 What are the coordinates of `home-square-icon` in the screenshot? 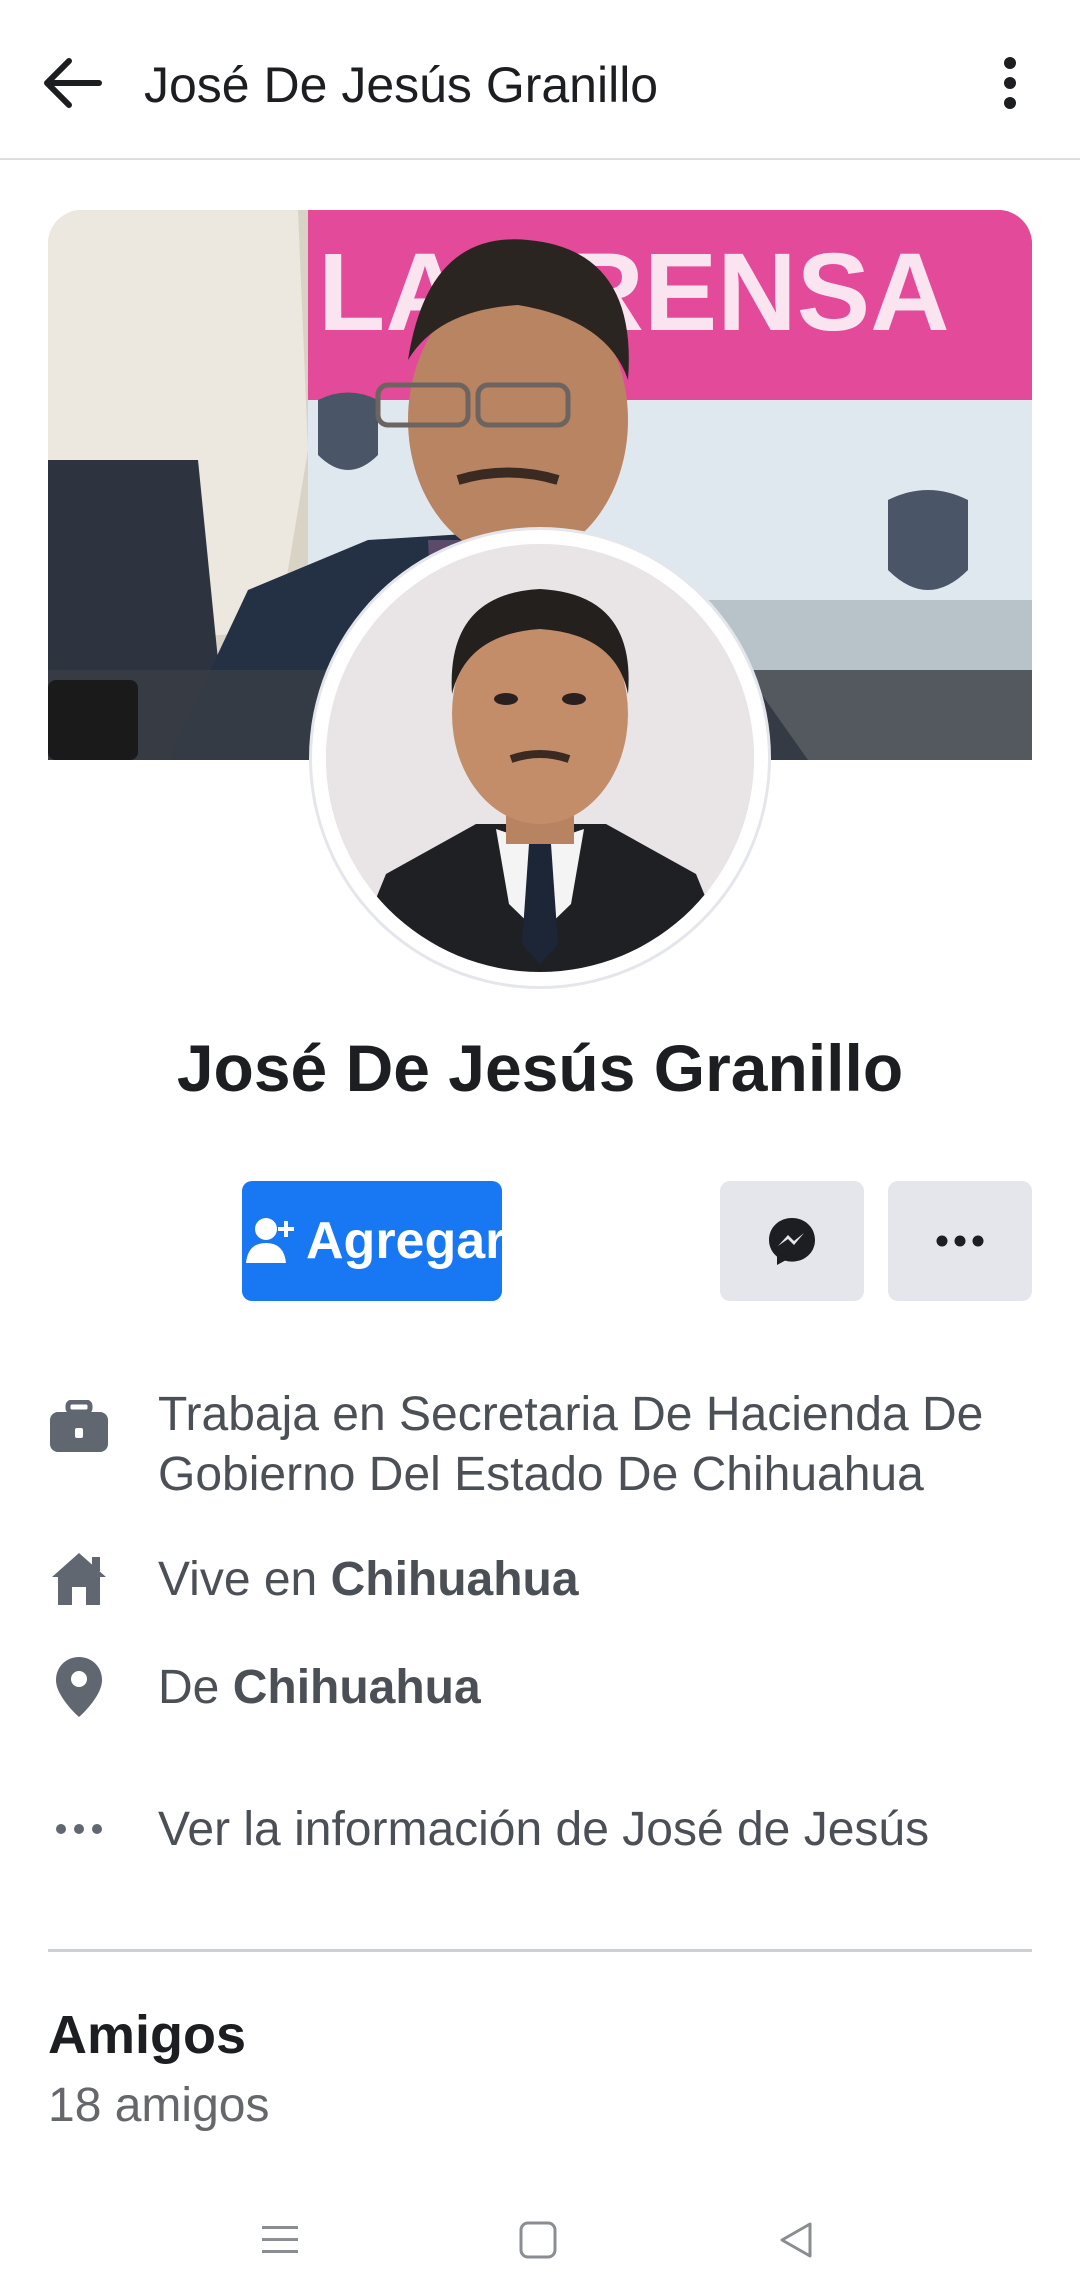 It's located at (538, 2240).